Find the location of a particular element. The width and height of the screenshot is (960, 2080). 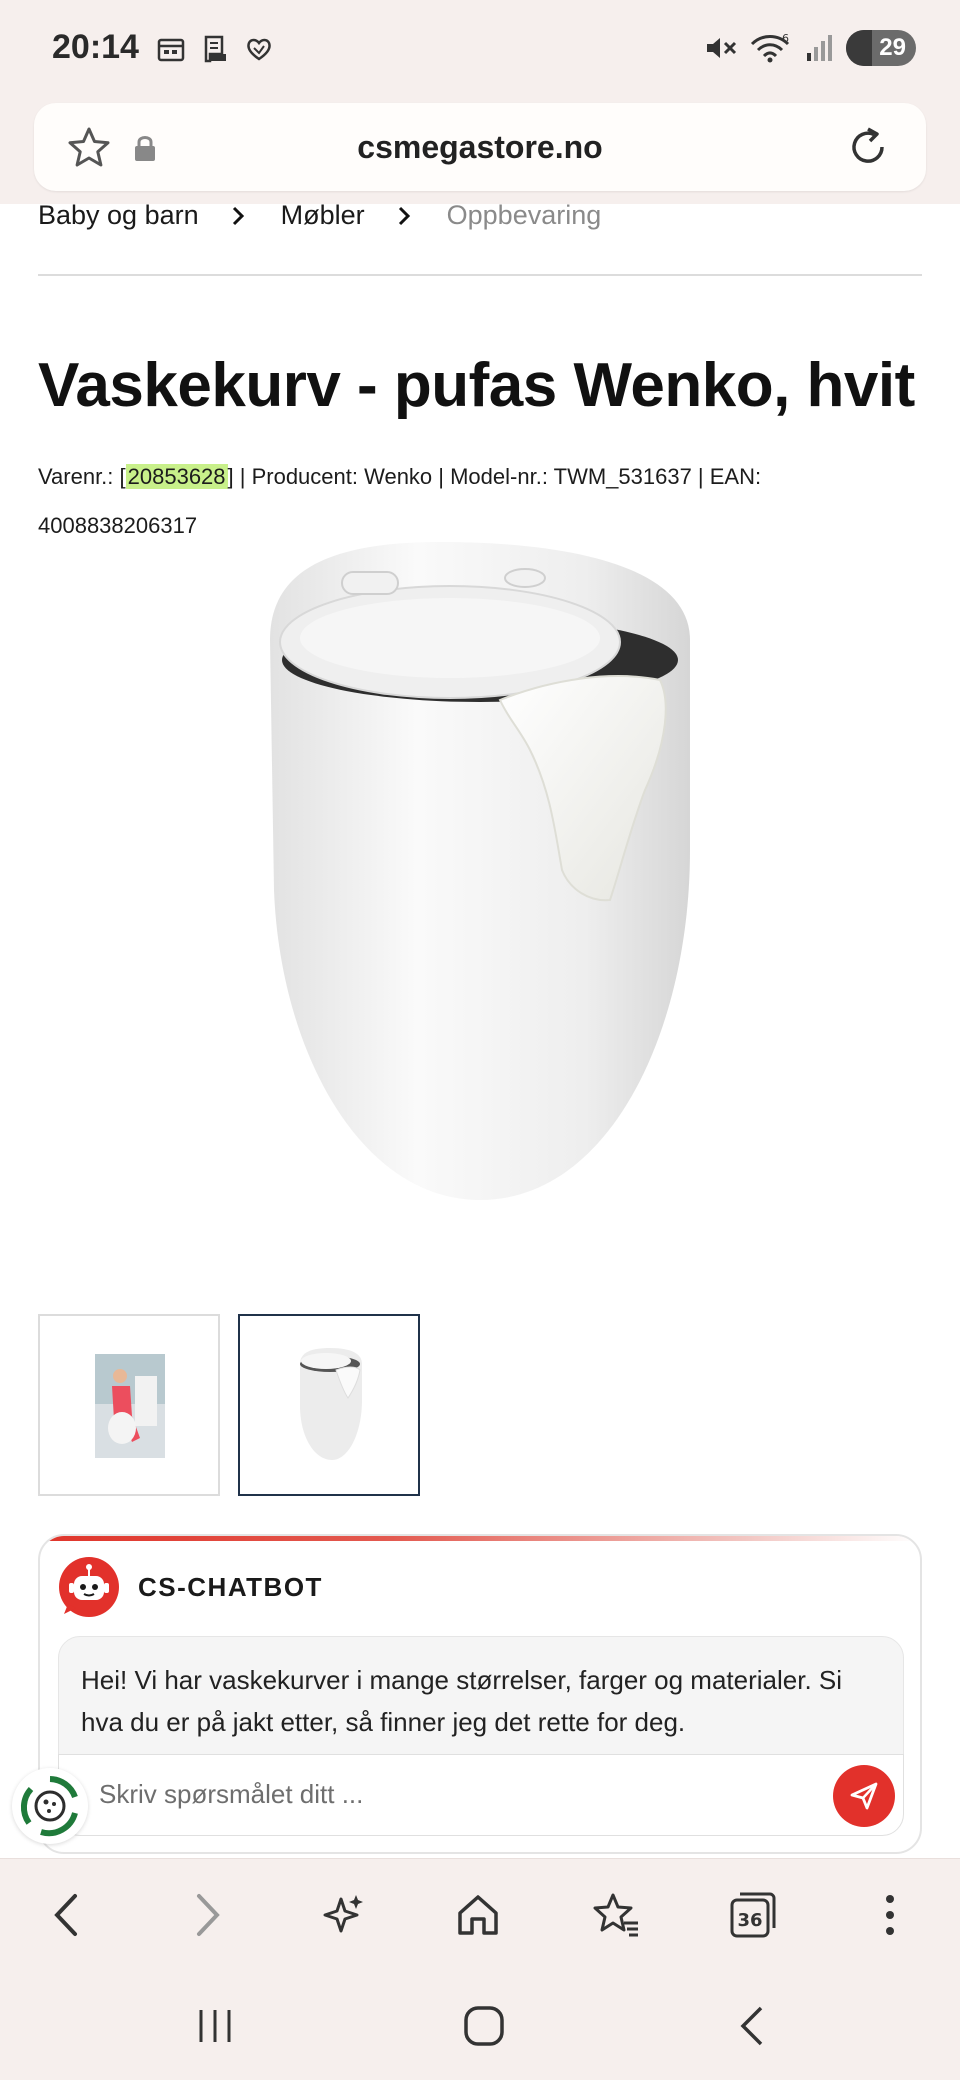

more-menu-button is located at coordinates (890, 1915).